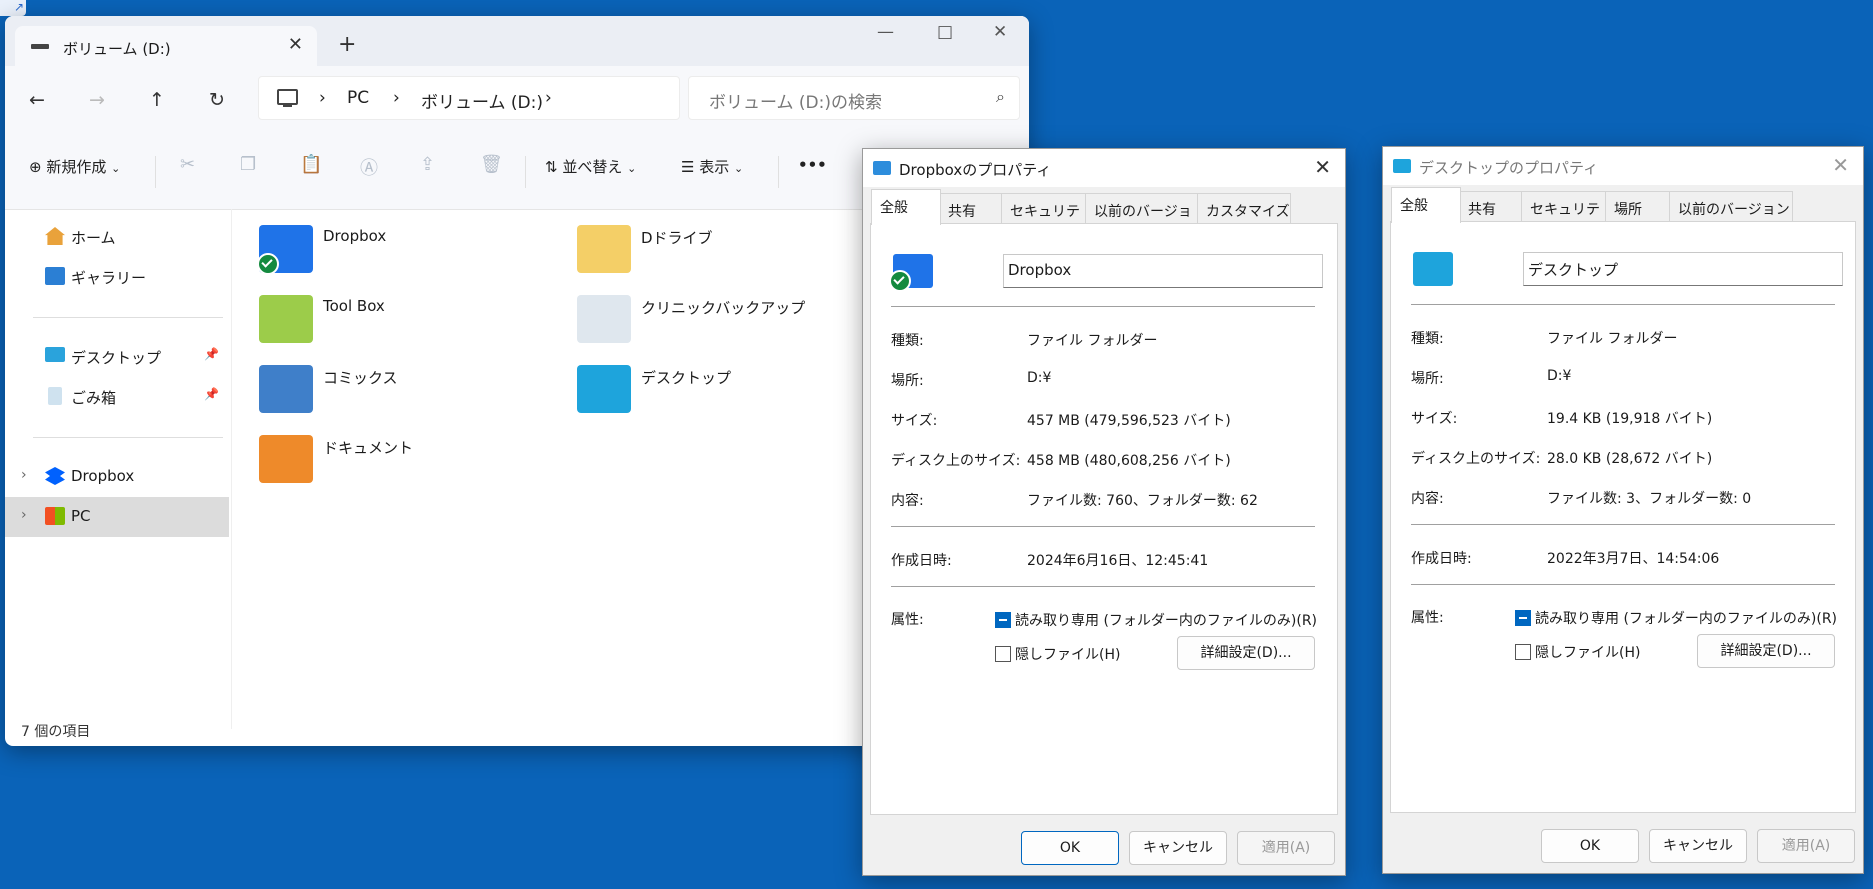 The image size is (1873, 889). Describe the element at coordinates (604, 389) in the screenshot. I see `desktop-folder-icon` at that location.